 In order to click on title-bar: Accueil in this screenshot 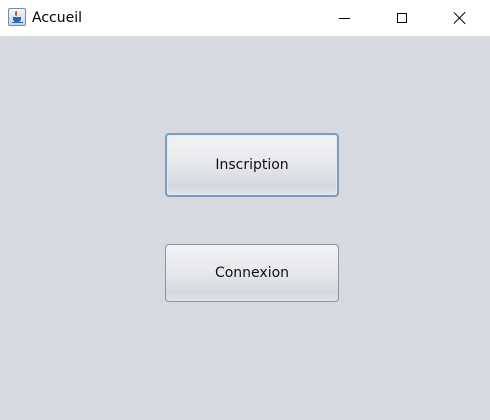, I will do `click(245, 18)`.